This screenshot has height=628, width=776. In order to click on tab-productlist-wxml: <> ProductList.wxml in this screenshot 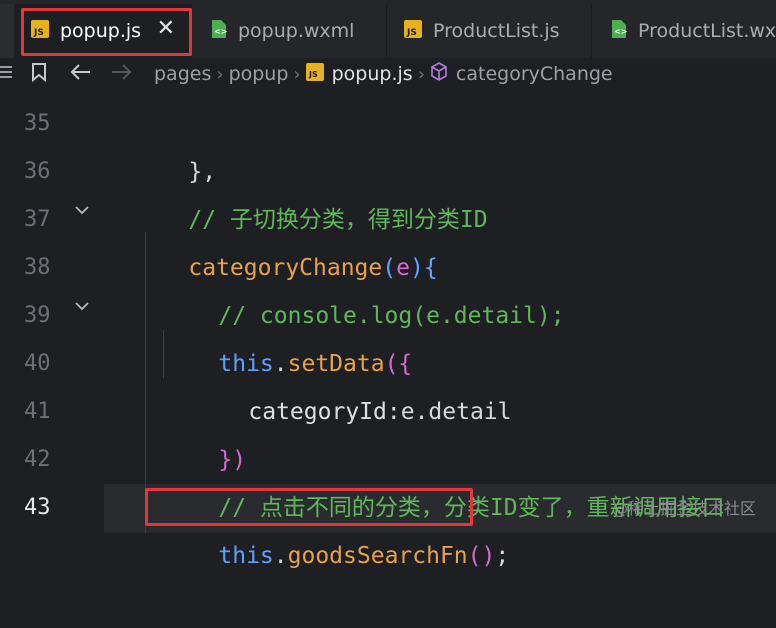, I will do `click(684, 31)`.